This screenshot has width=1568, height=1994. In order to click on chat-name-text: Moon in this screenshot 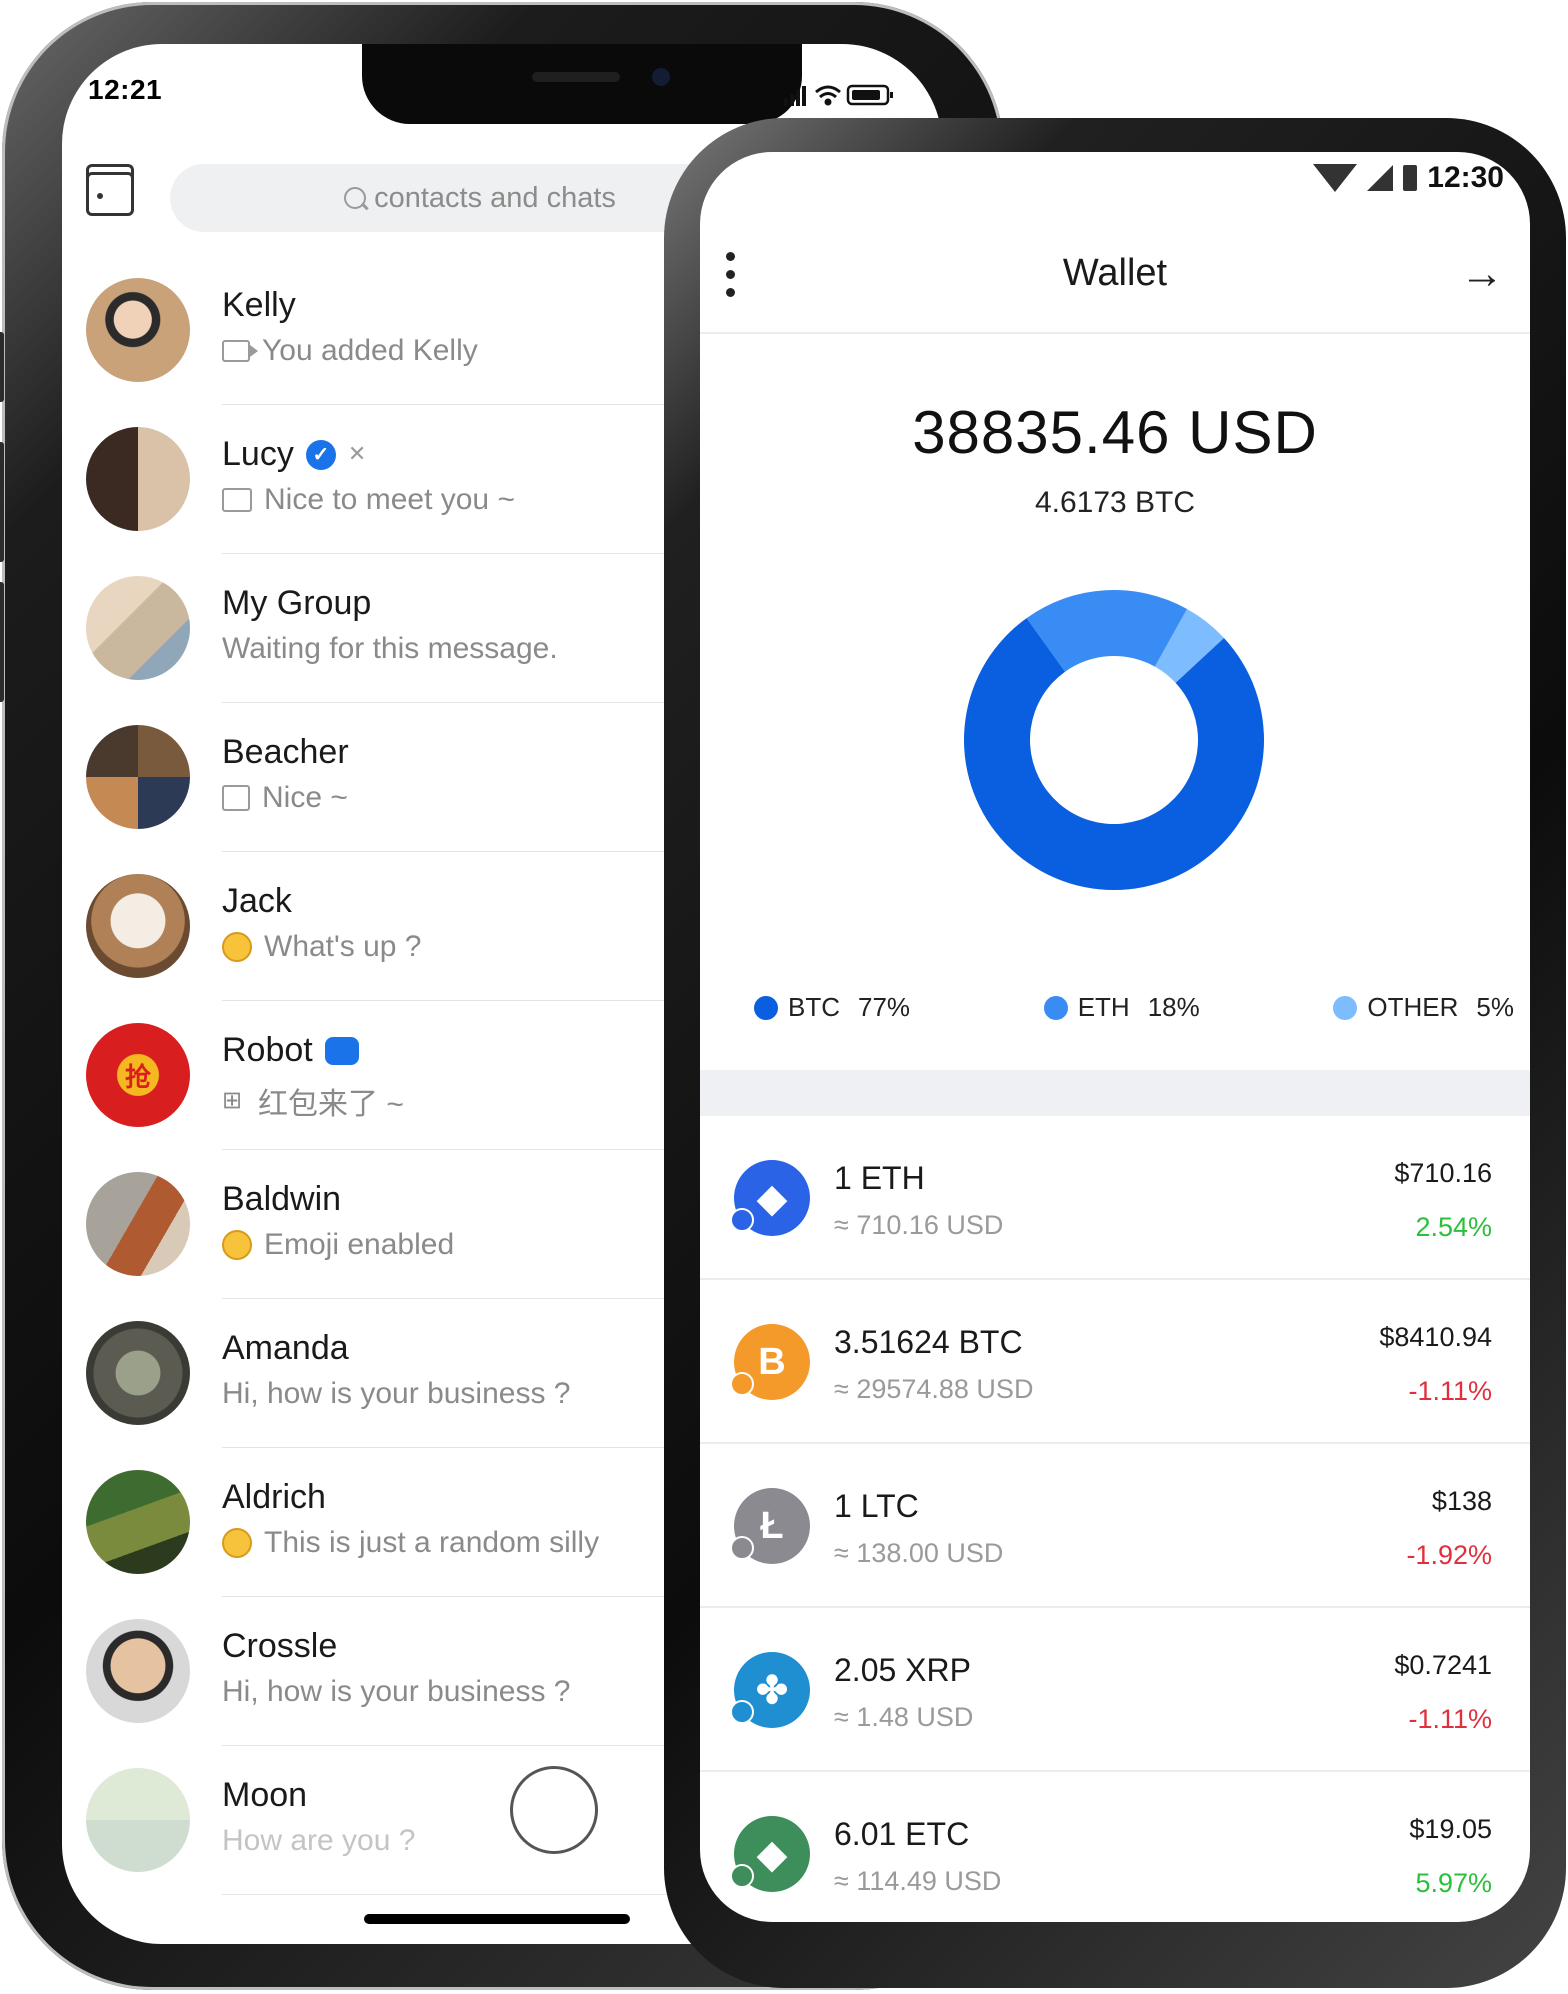, I will do `click(265, 1795)`.